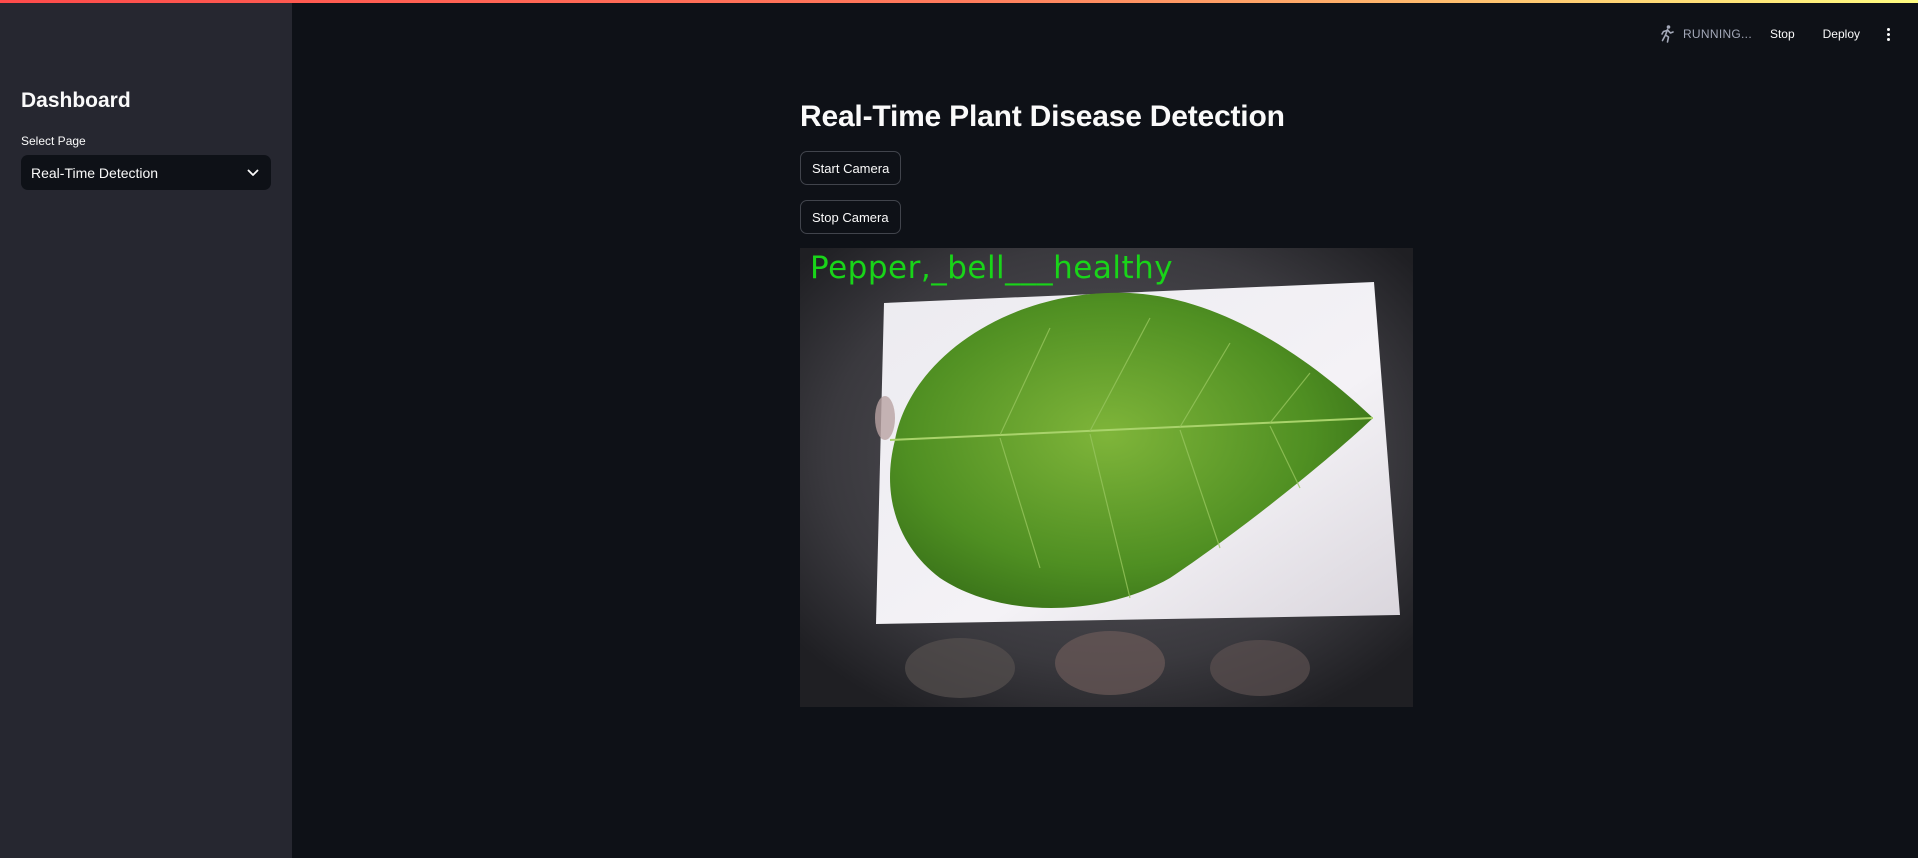 This screenshot has width=1918, height=858. Describe the element at coordinates (1782, 34) in the screenshot. I see `stop-button: Stop` at that location.